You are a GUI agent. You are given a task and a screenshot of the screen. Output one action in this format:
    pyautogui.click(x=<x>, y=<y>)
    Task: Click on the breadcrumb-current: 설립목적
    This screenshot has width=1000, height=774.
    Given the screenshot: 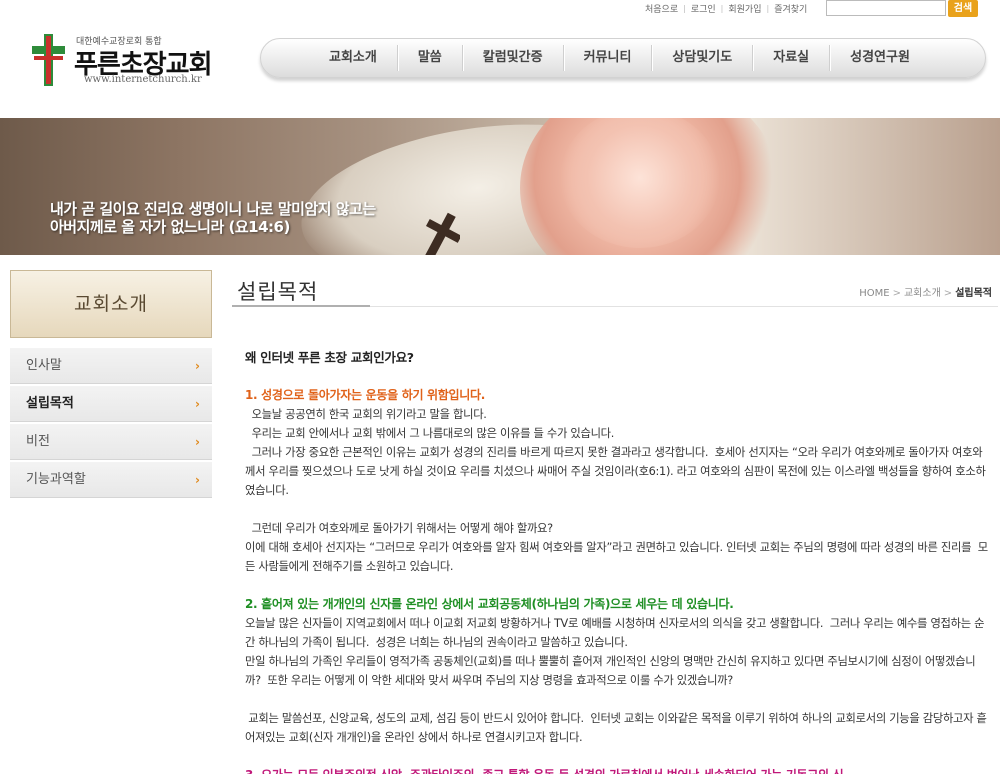 What is the action you would take?
    pyautogui.click(x=973, y=293)
    